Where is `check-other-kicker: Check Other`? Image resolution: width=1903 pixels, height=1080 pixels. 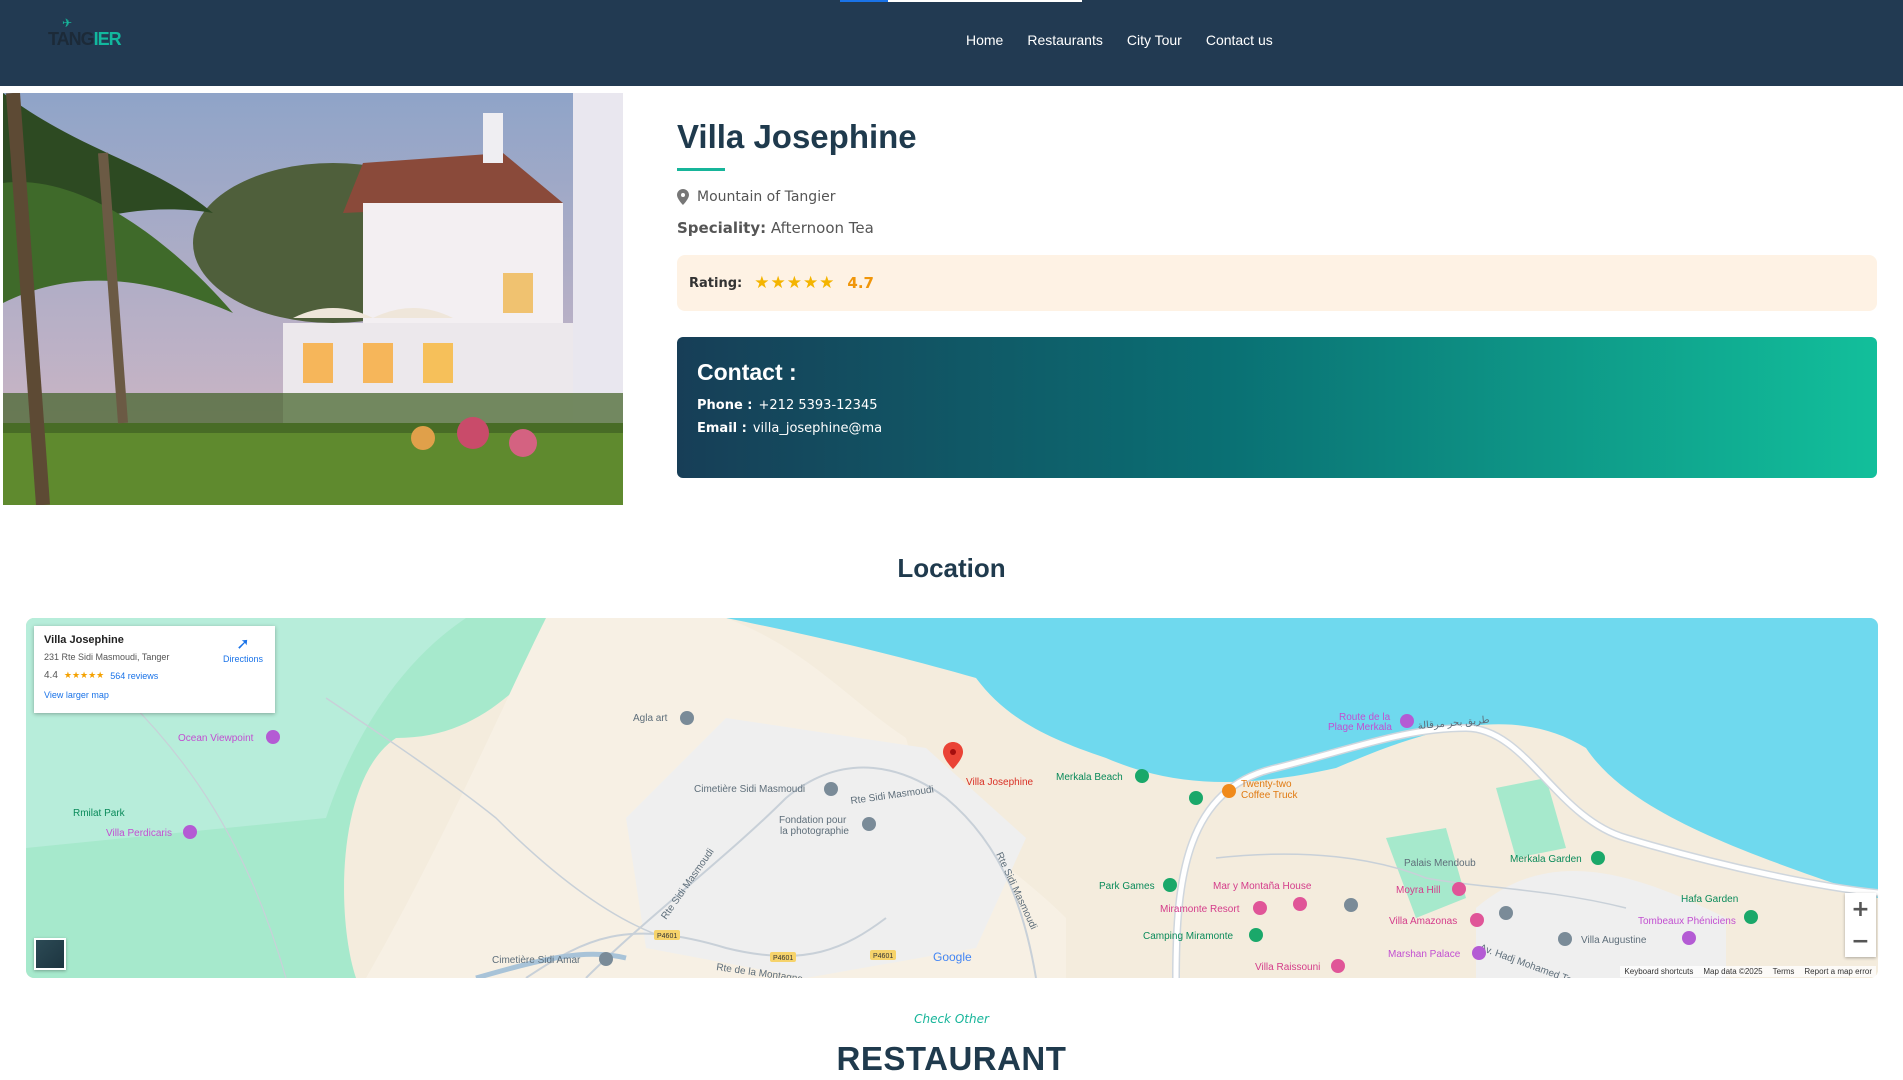
check-other-kicker: Check Other is located at coordinates (951, 1019).